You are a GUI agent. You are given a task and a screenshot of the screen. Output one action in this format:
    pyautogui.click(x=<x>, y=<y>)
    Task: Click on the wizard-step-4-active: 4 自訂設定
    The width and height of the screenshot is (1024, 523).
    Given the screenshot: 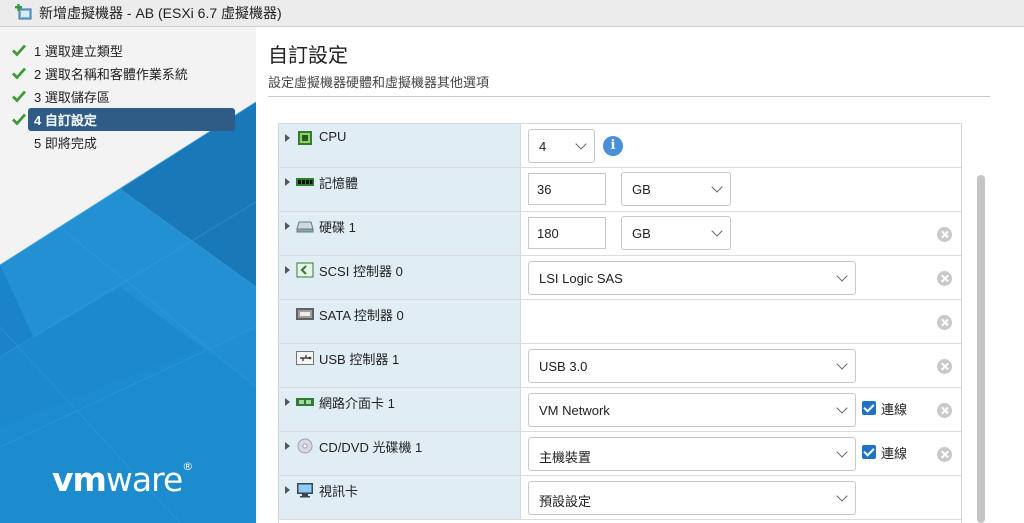 What is the action you would take?
    pyautogui.click(x=128, y=119)
    